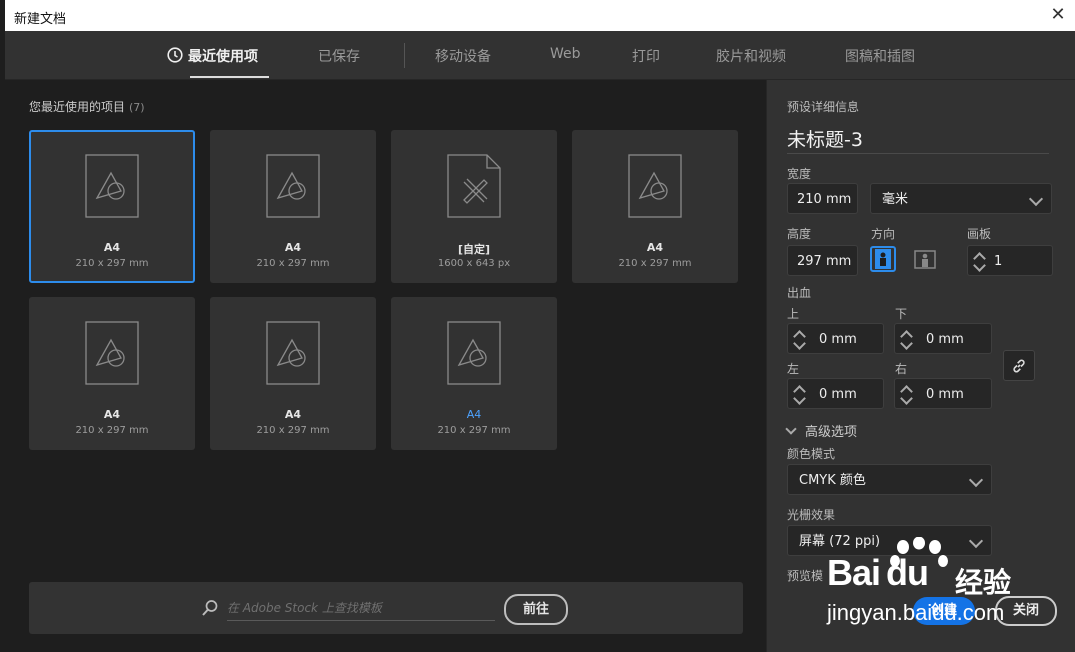 The width and height of the screenshot is (1075, 652). Describe the element at coordinates (229, 77) in the screenshot. I see `active-tab-underline` at that location.